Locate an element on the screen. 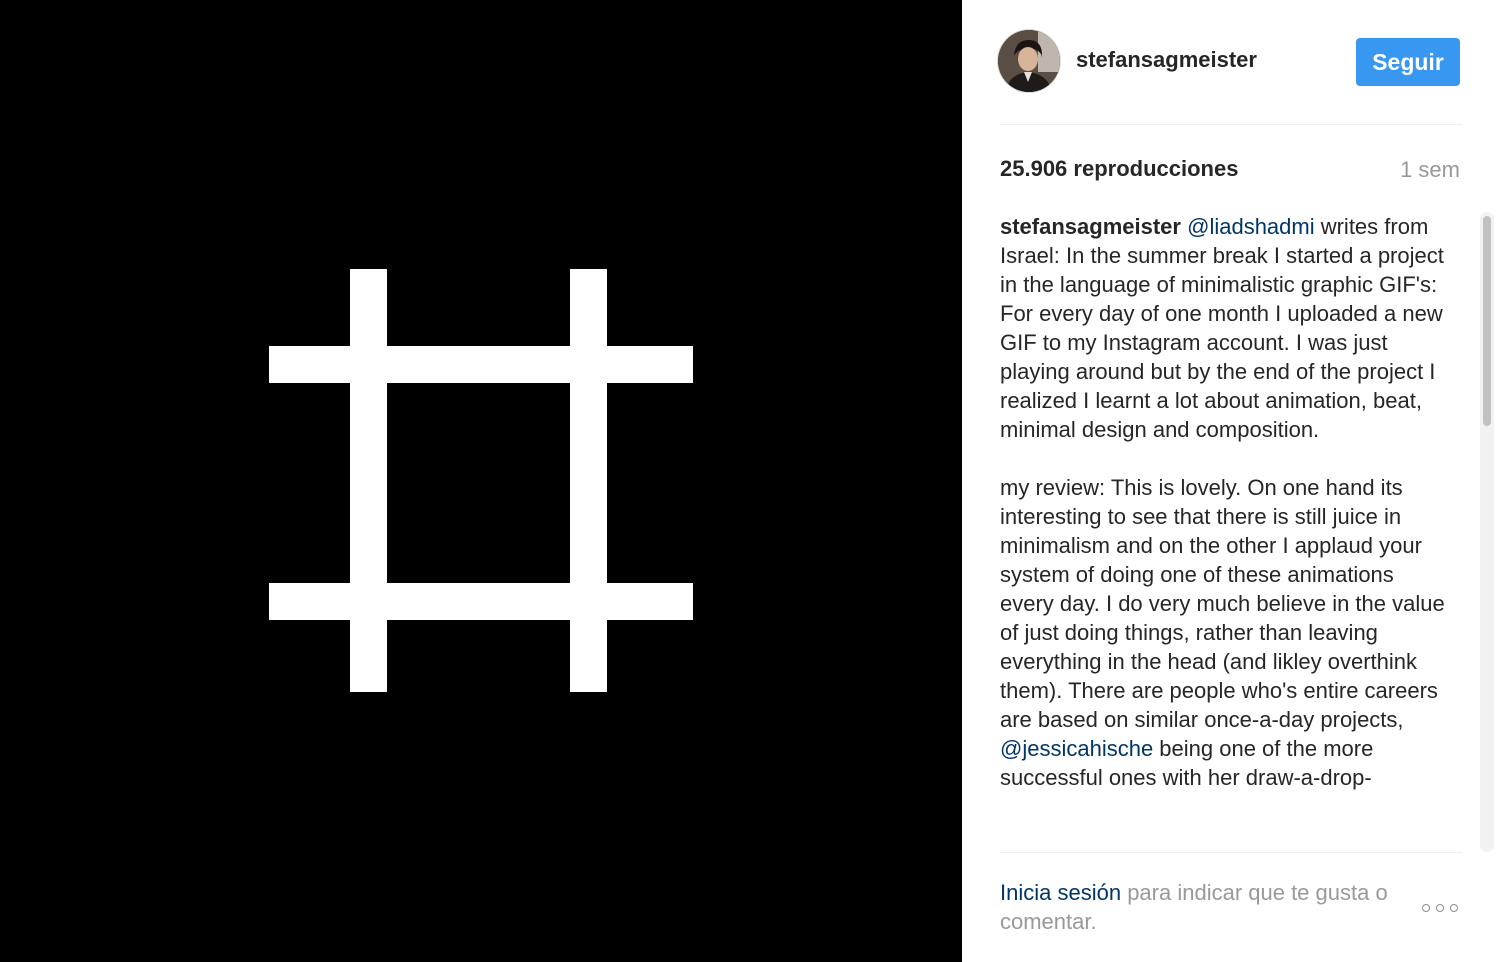 The width and height of the screenshot is (1500, 962). grid-bar-vertical-left is located at coordinates (368, 480).